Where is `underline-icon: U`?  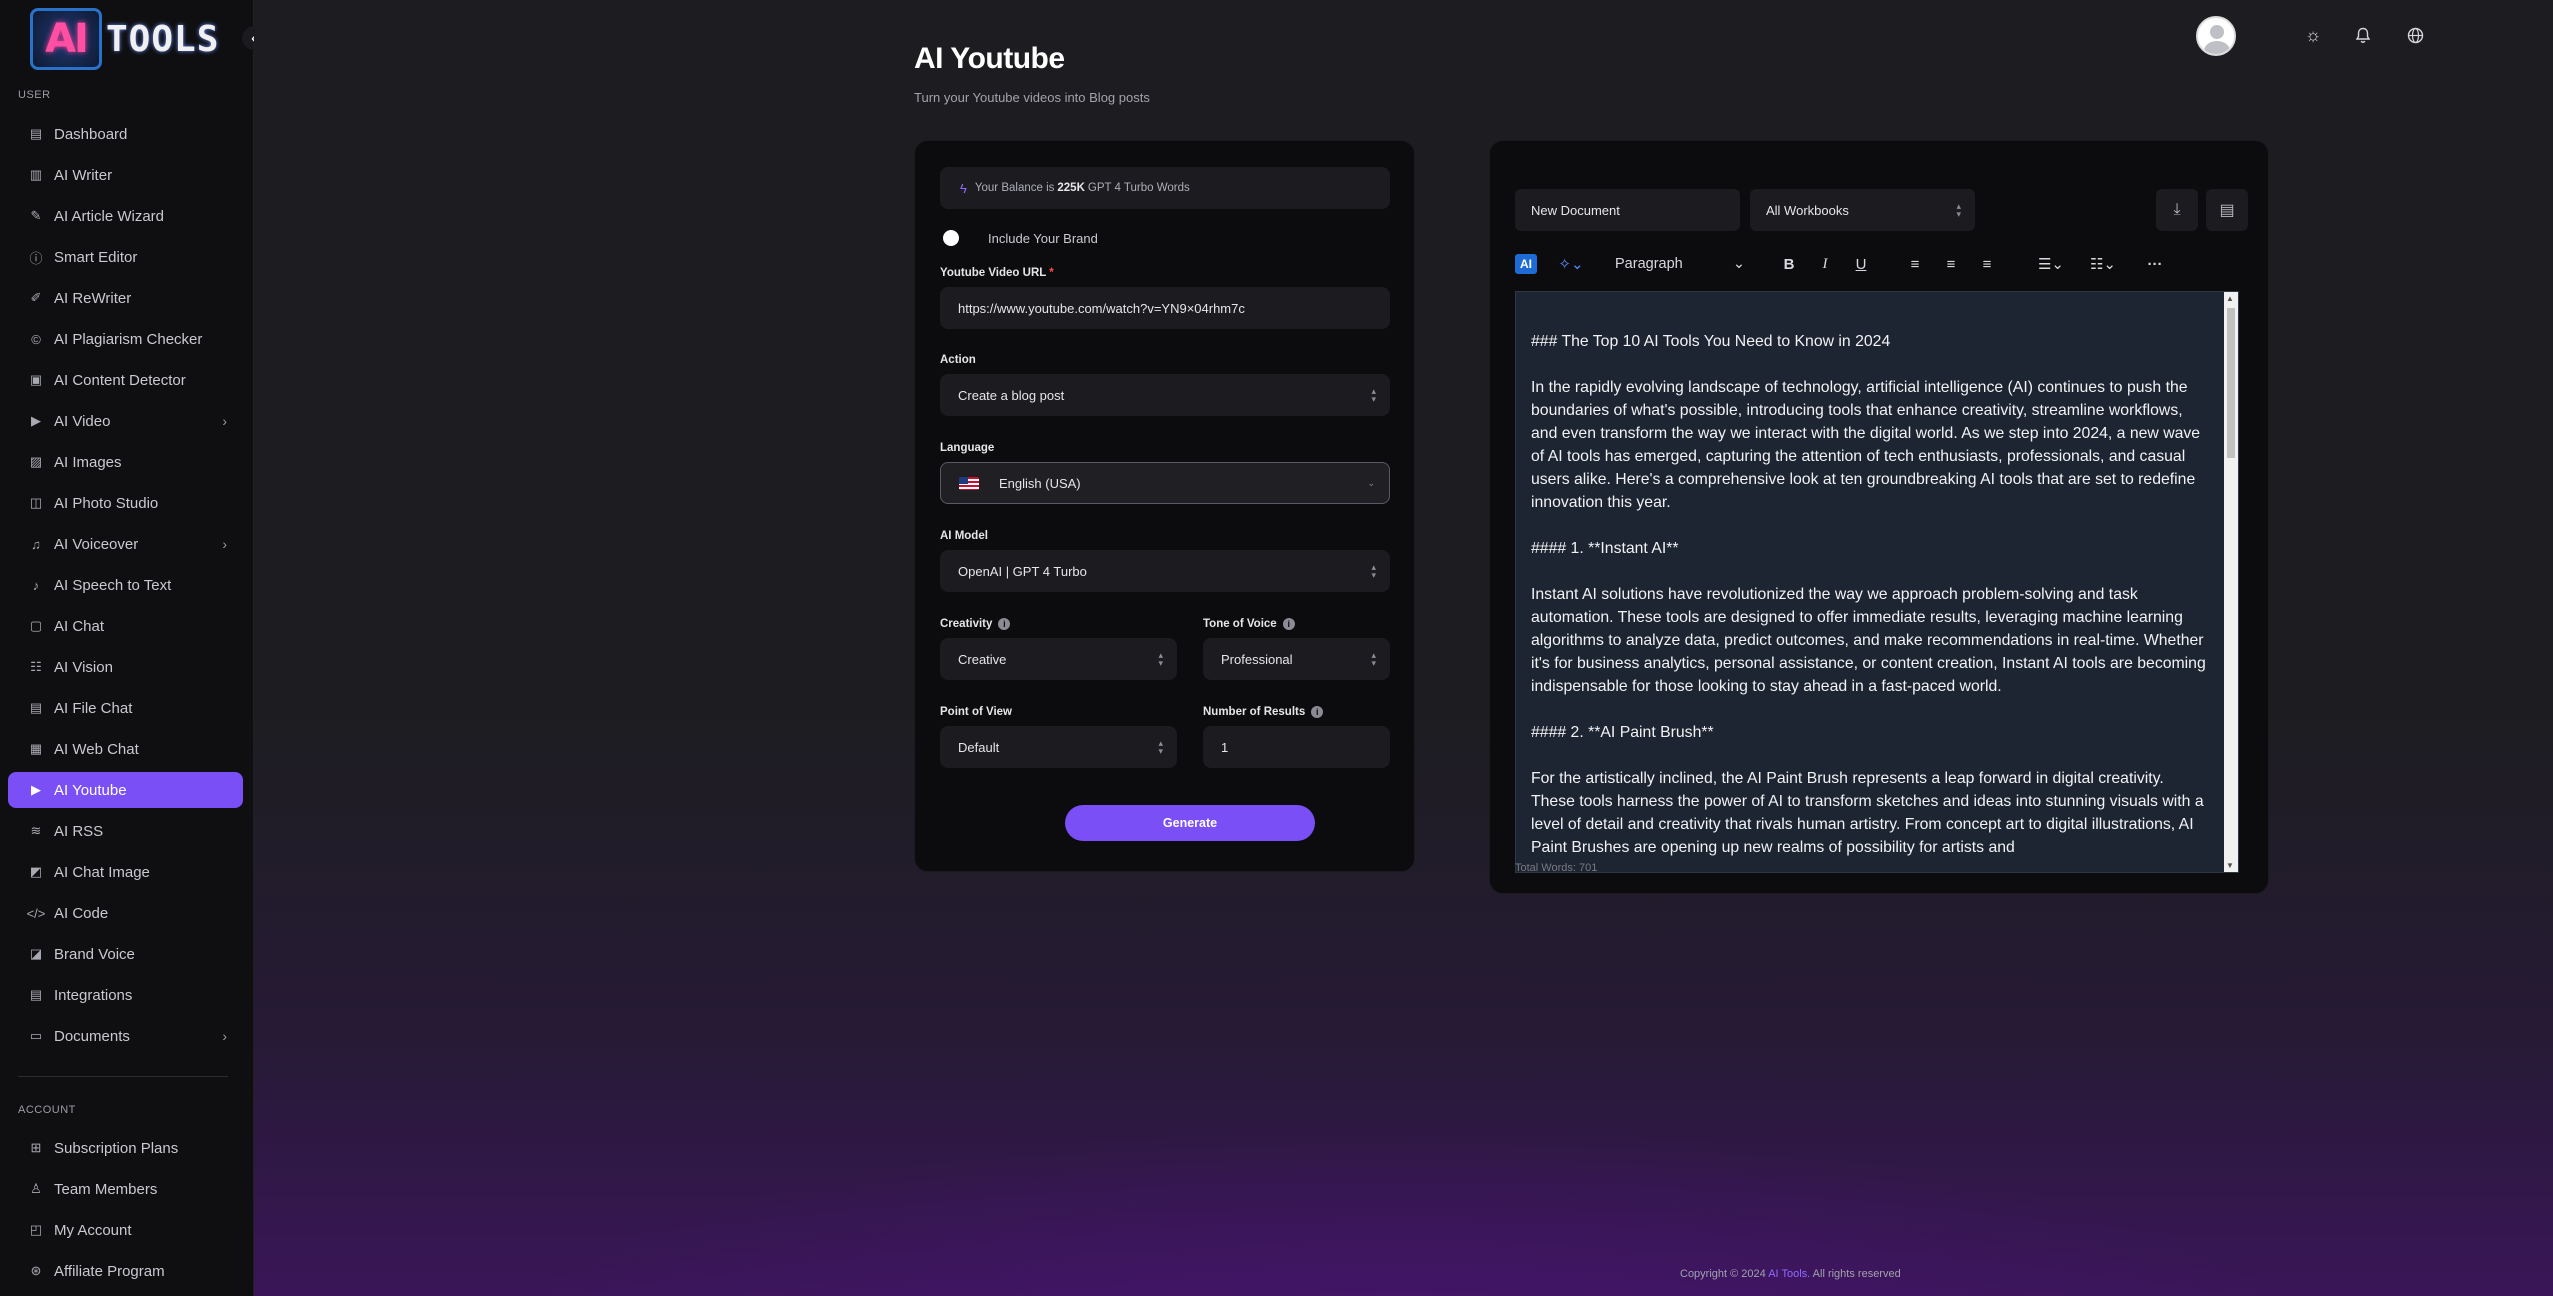 underline-icon: U is located at coordinates (1861, 264).